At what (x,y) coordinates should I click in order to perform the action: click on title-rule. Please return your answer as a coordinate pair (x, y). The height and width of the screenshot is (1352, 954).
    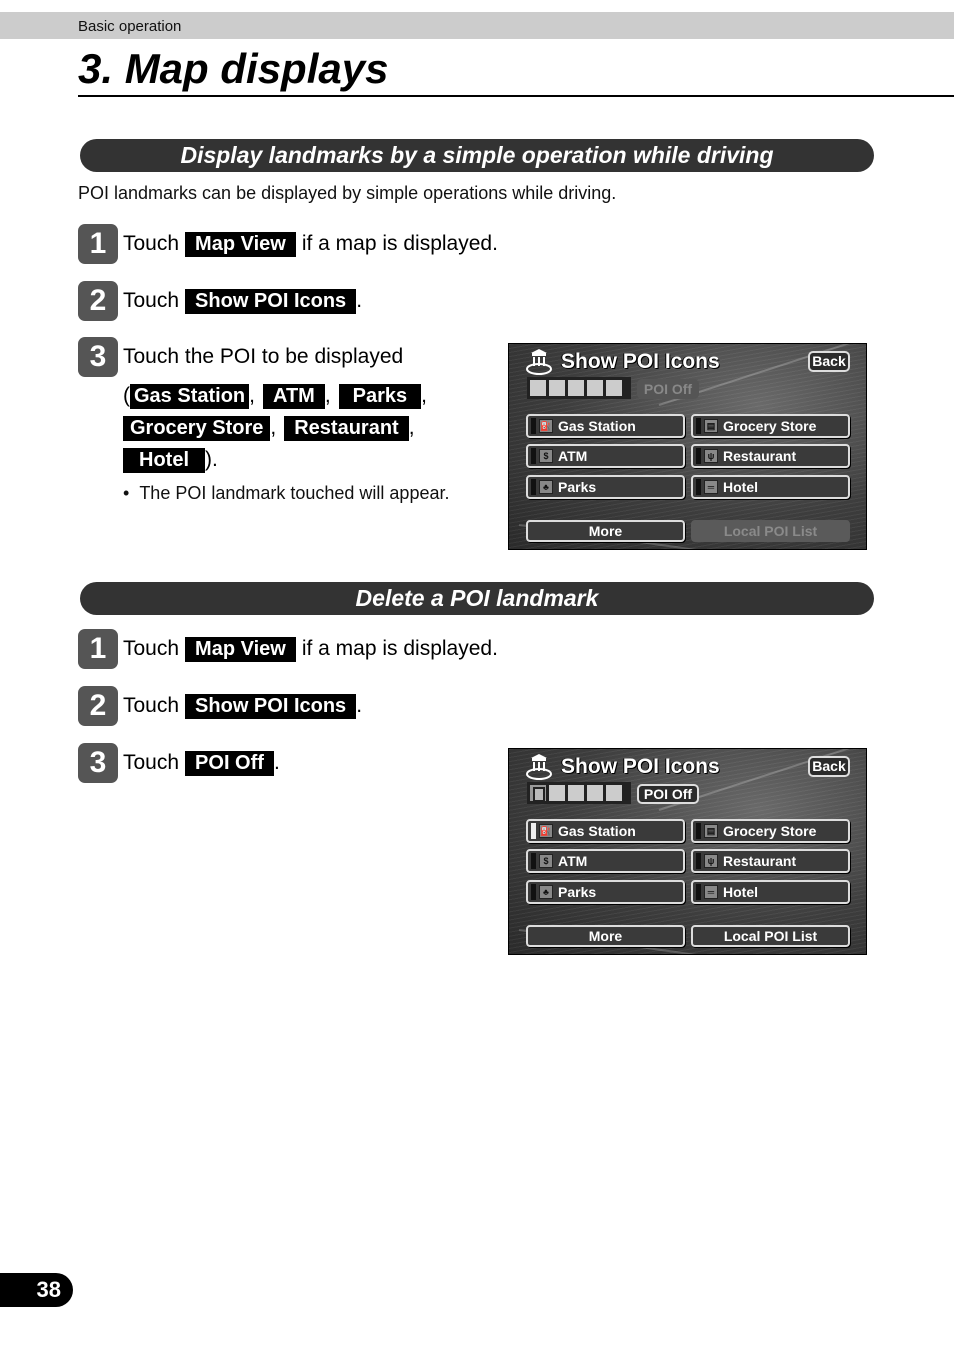
    Looking at the image, I should click on (516, 96).